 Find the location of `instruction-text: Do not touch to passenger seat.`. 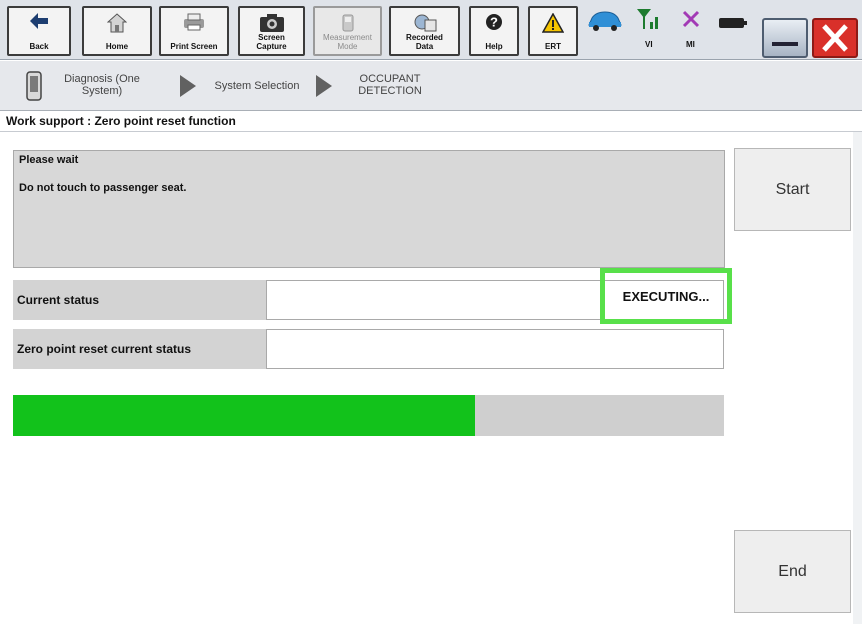

instruction-text: Do not touch to passenger seat. is located at coordinates (103, 188).